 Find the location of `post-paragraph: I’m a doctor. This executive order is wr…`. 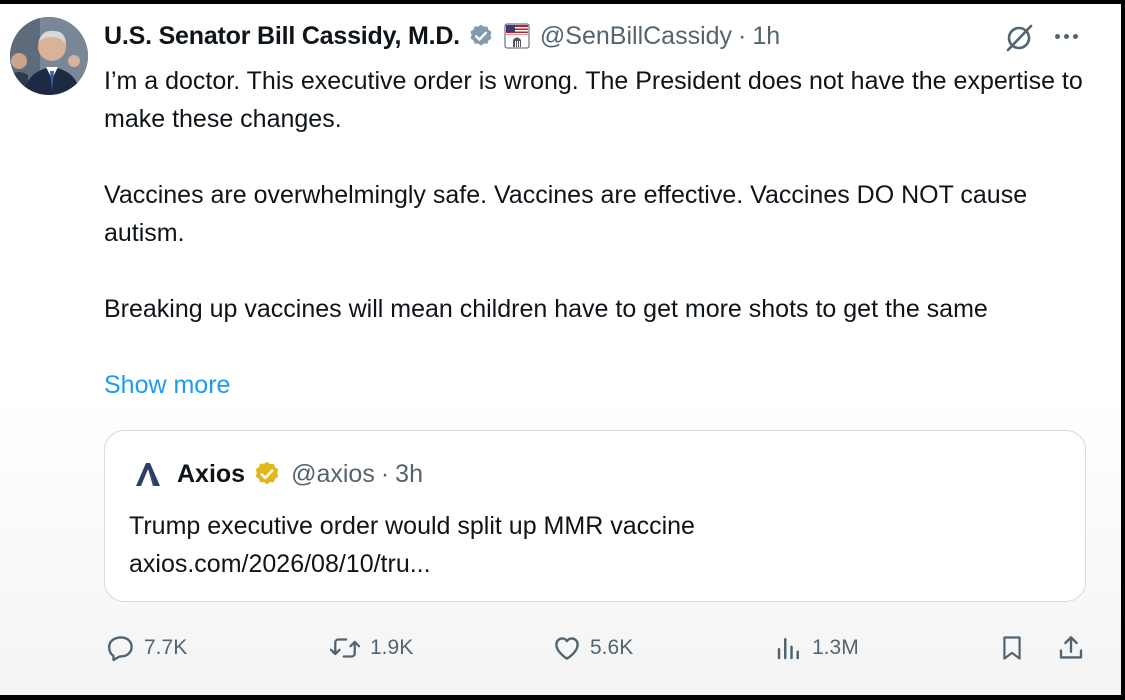

post-paragraph: I’m a doctor. This executive order is wr… is located at coordinates (593, 100).